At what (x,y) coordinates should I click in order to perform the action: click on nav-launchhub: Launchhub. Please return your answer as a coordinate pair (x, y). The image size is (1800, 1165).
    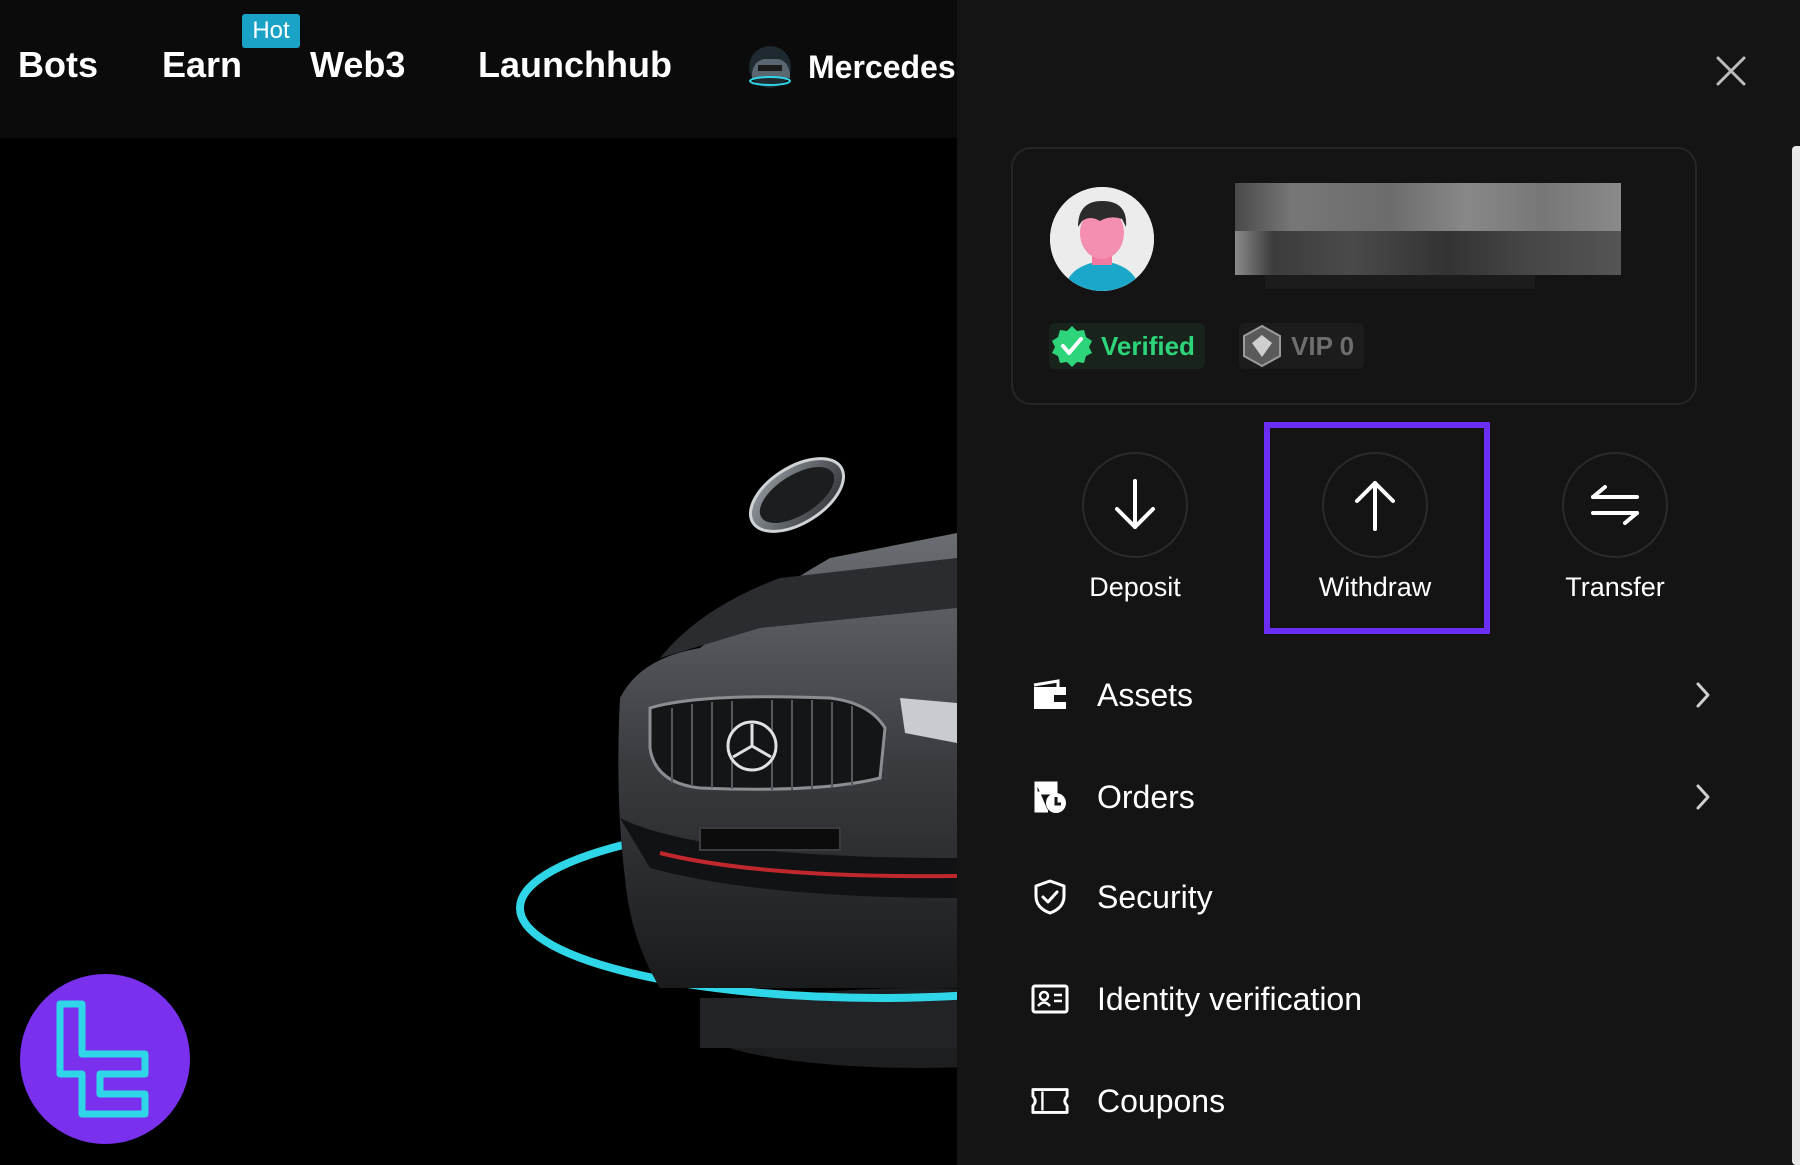
    Looking at the image, I should click on (575, 65).